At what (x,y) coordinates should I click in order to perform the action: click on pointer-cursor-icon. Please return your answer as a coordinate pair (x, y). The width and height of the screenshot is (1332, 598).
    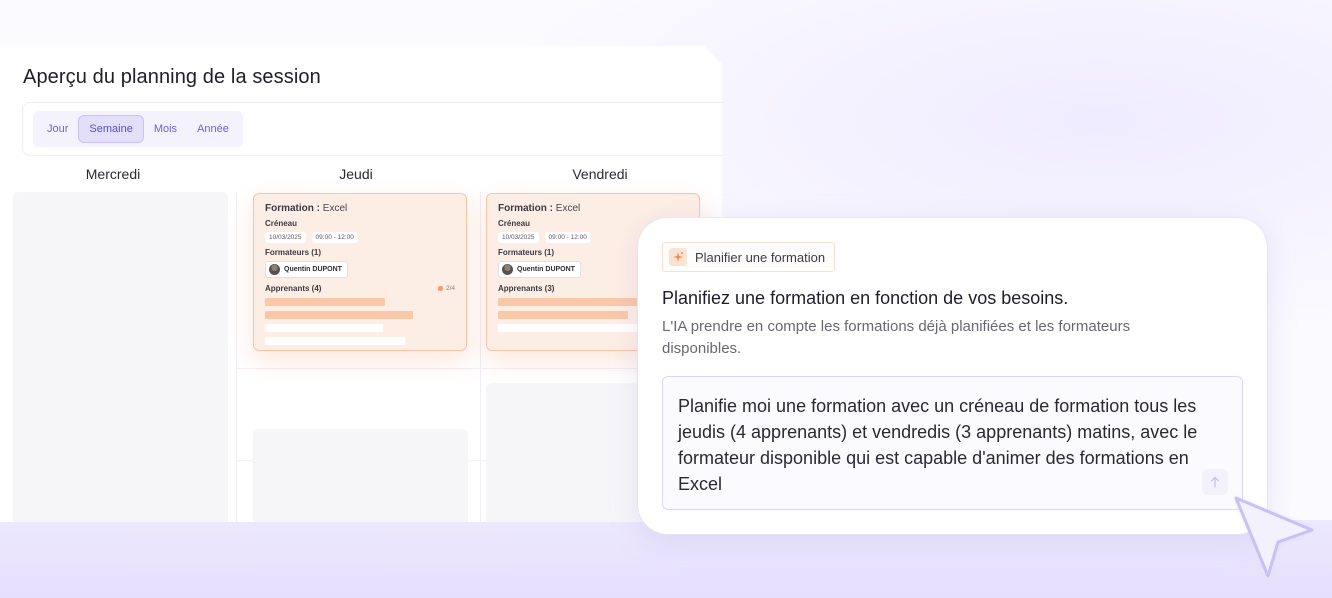
    Looking at the image, I should click on (1274, 537).